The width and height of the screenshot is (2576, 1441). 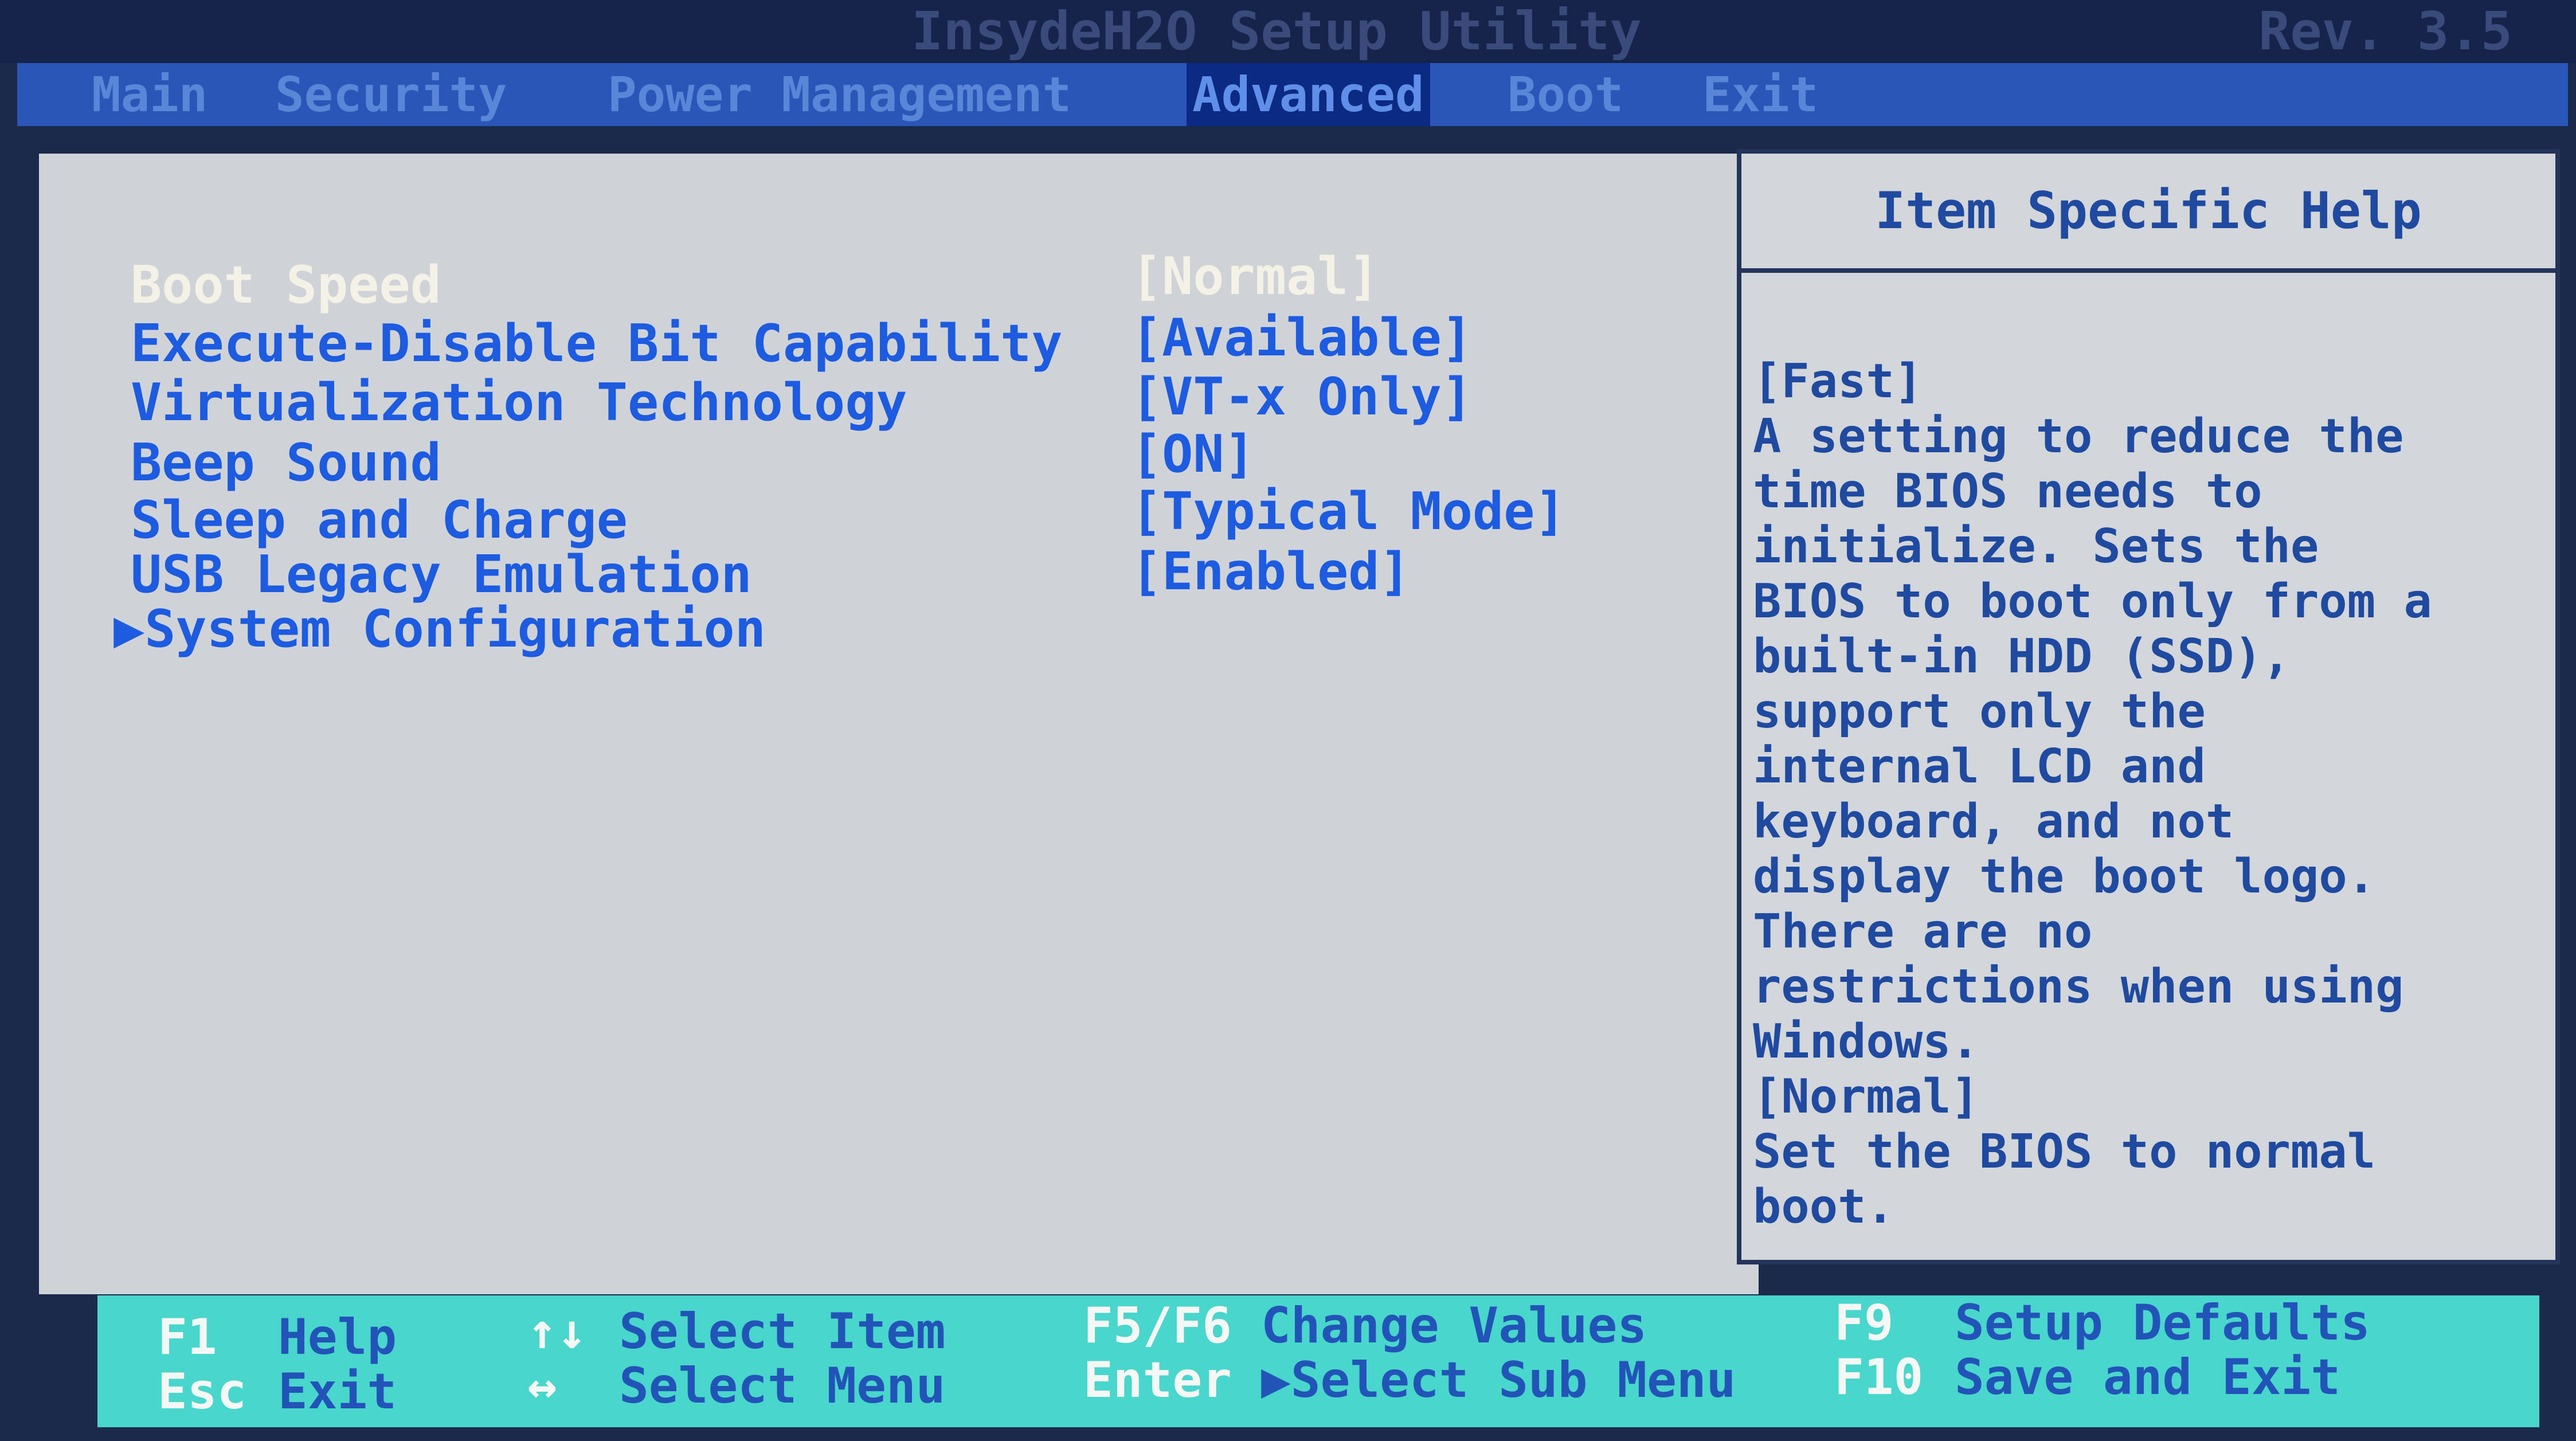 What do you see at coordinates (379, 520) in the screenshot?
I see `setting-sleep-charge-label: Sleep and Charge` at bounding box center [379, 520].